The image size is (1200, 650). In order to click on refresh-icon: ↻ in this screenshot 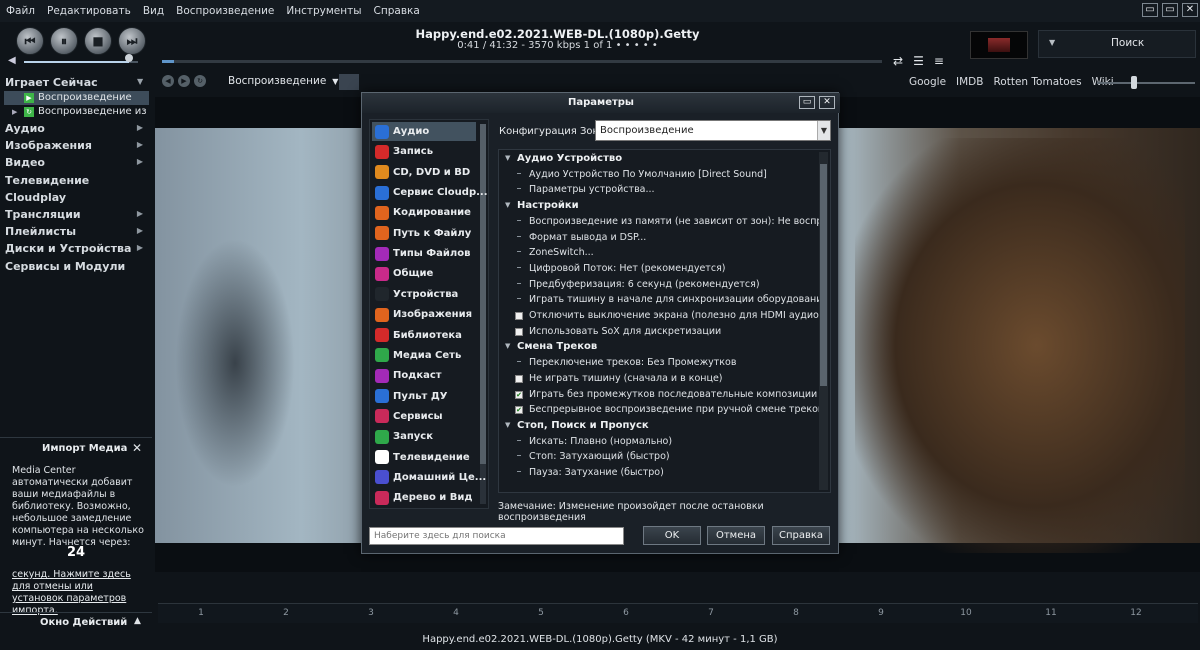, I will do `click(200, 81)`.